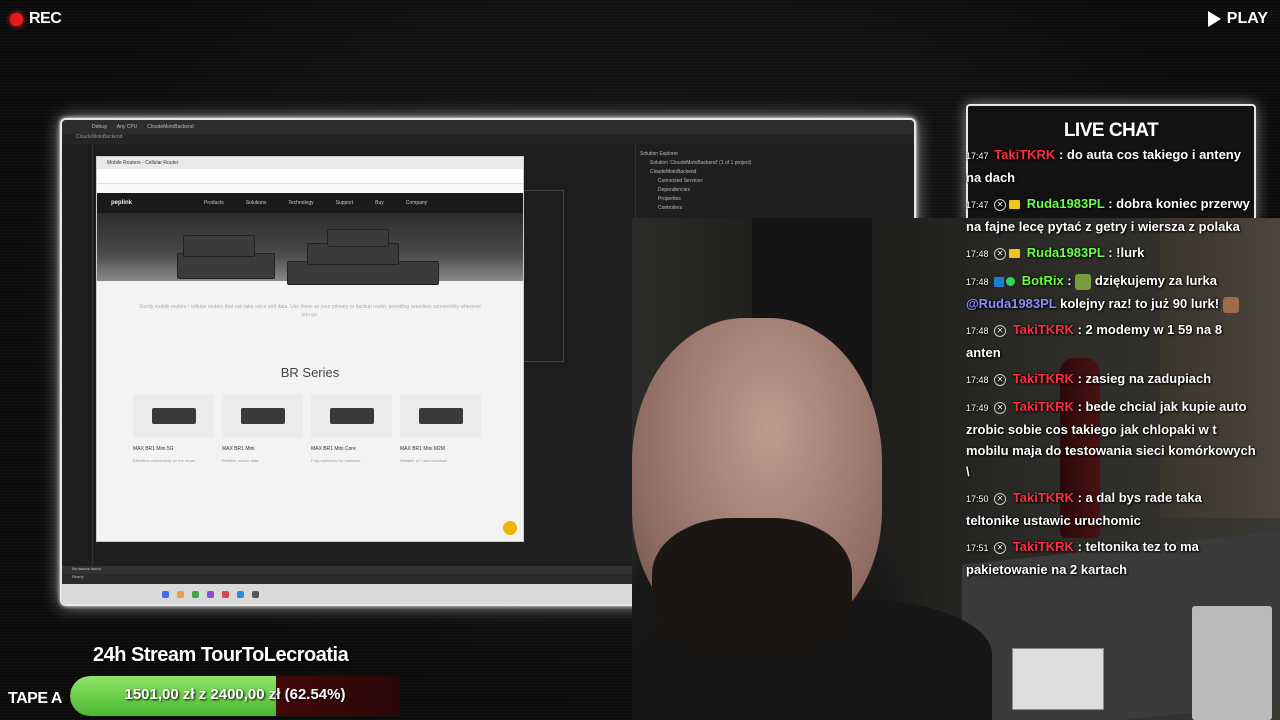  I want to click on donation-goal-bar: 1501,00 zł z 2400,00 zł (62.54%), so click(235, 696).